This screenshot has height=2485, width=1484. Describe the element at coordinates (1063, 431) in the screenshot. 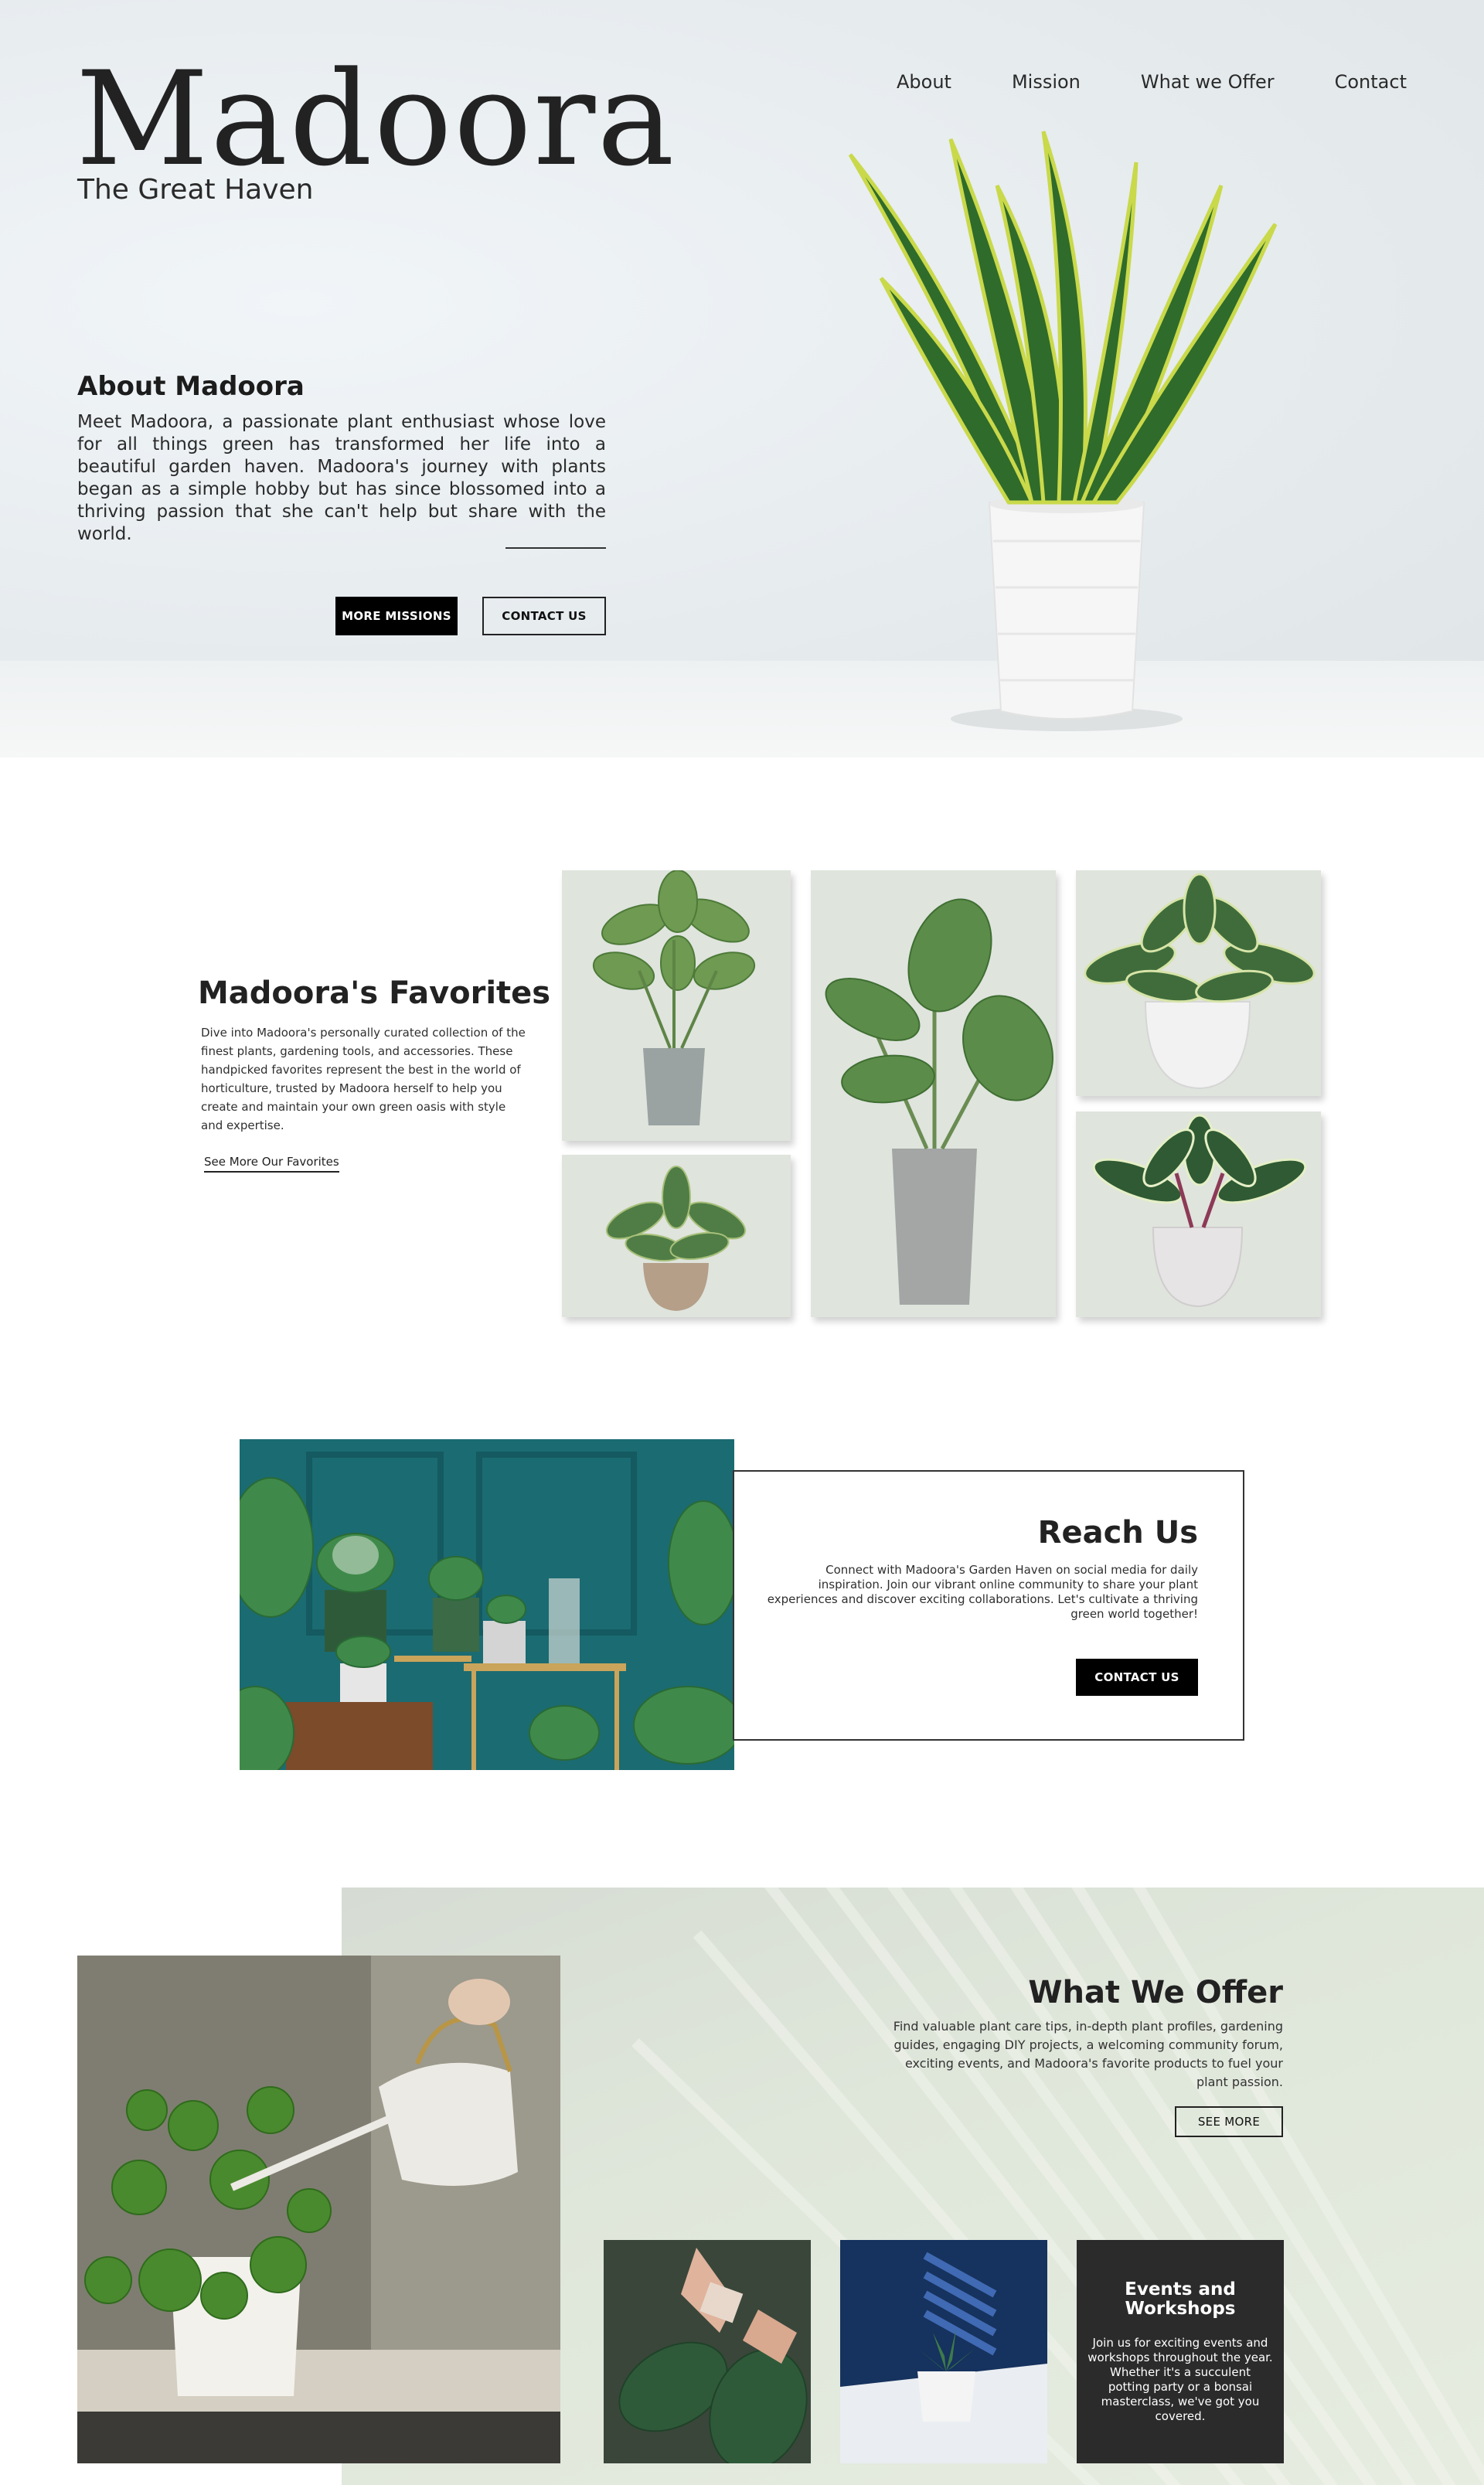

I see `snake-plant-image` at that location.